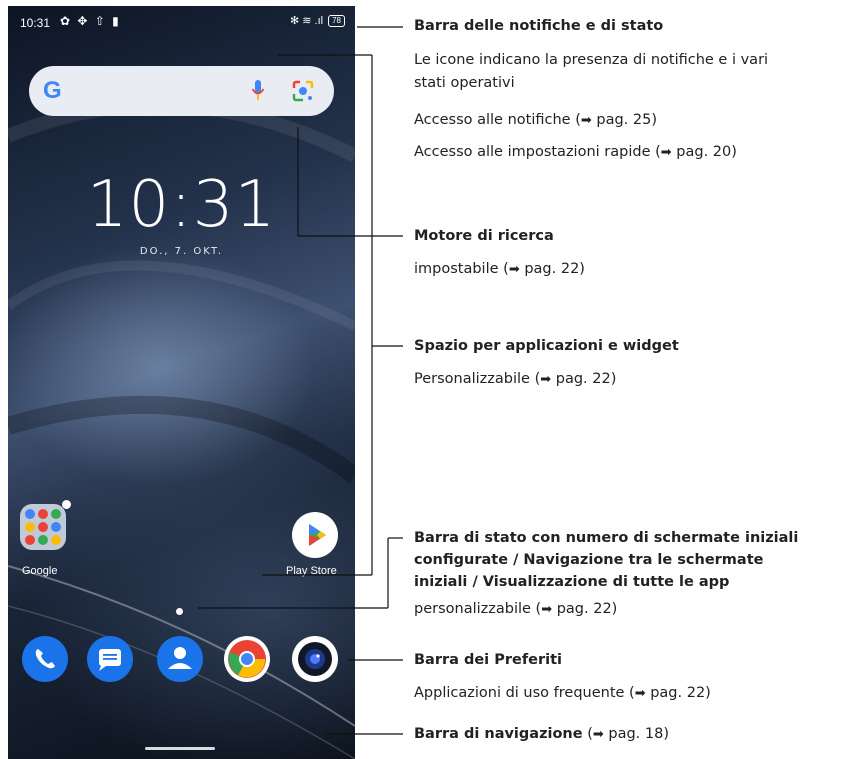  I want to click on folder-label: Google, so click(40, 571).